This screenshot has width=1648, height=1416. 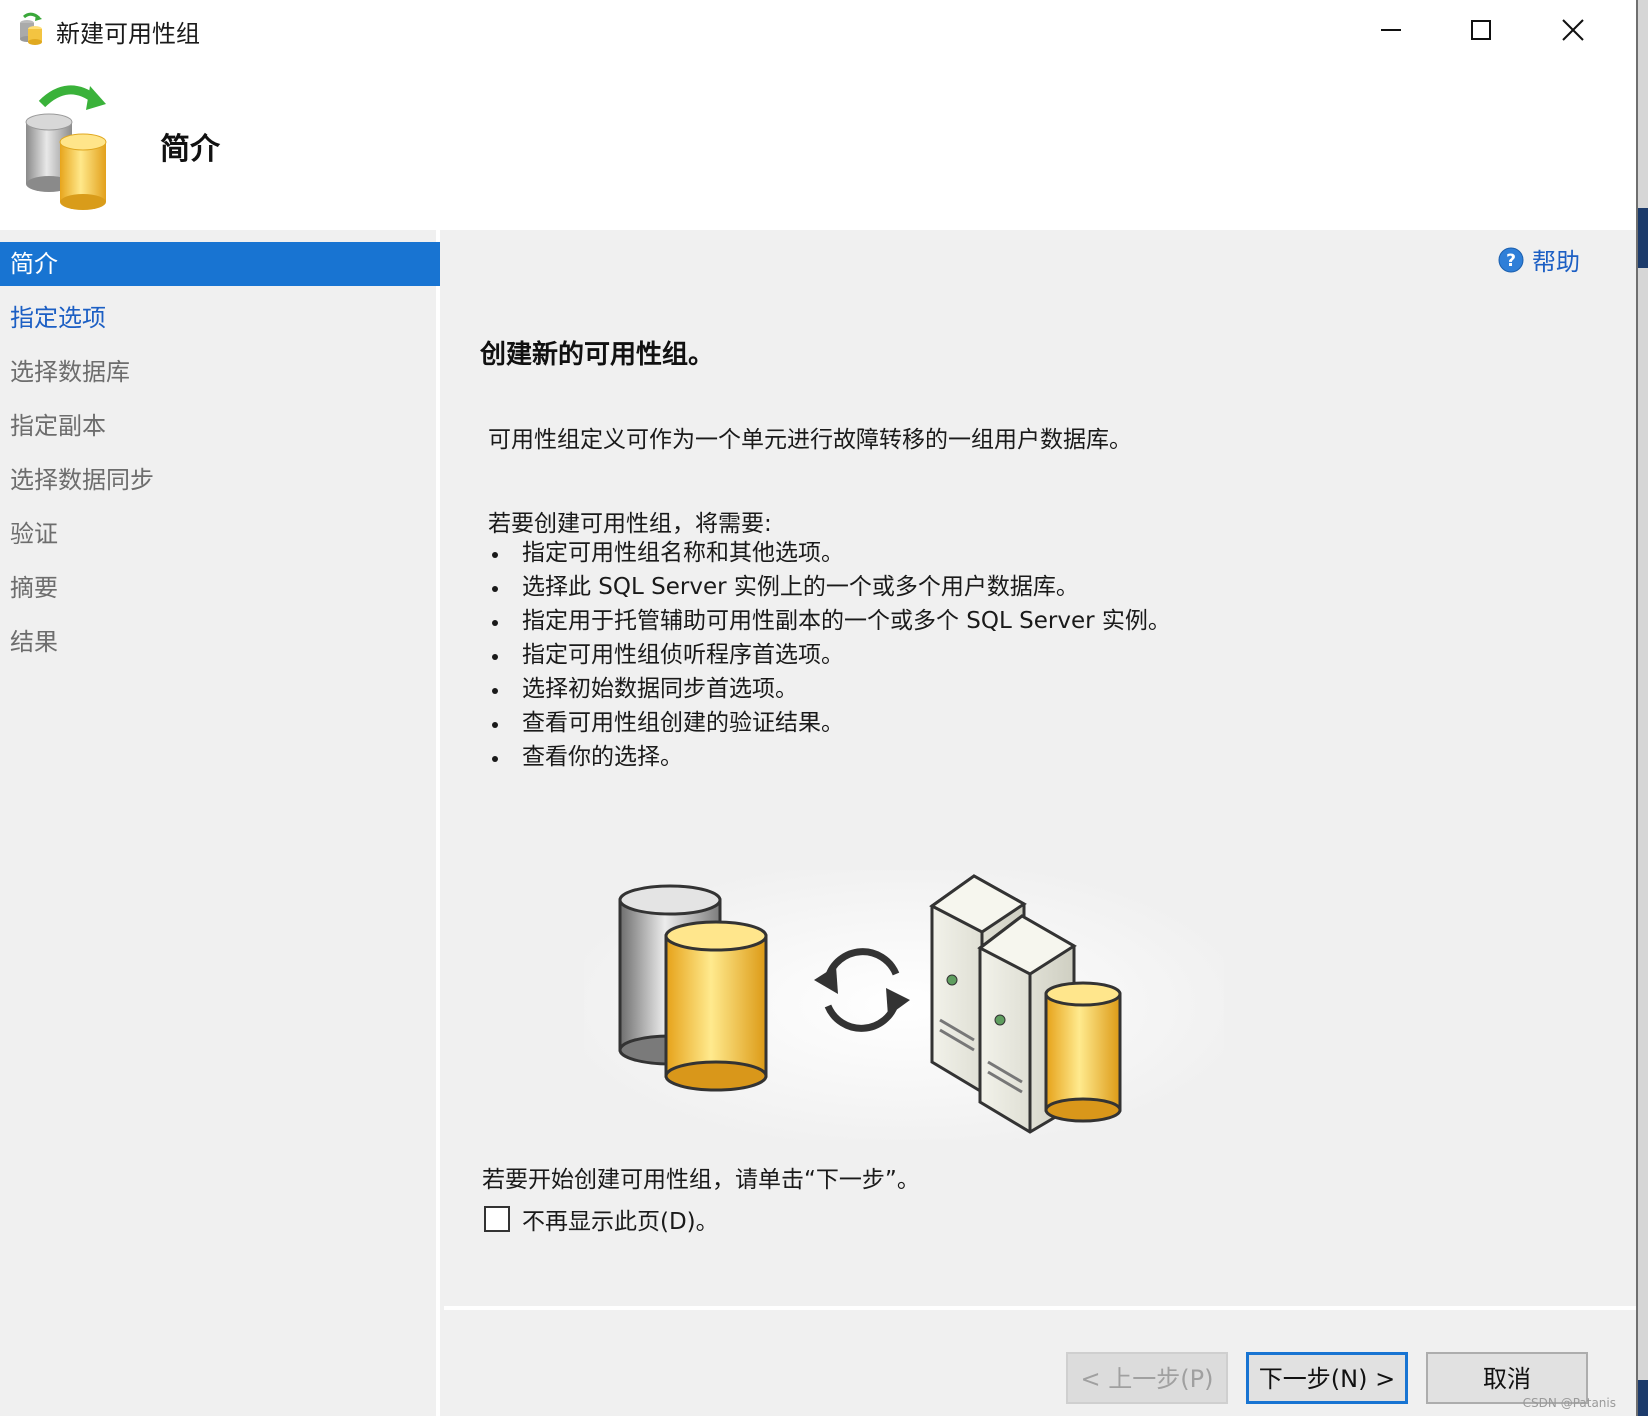 I want to click on requirements-intro: 若要创建可用性组，将需要:, so click(x=630, y=524).